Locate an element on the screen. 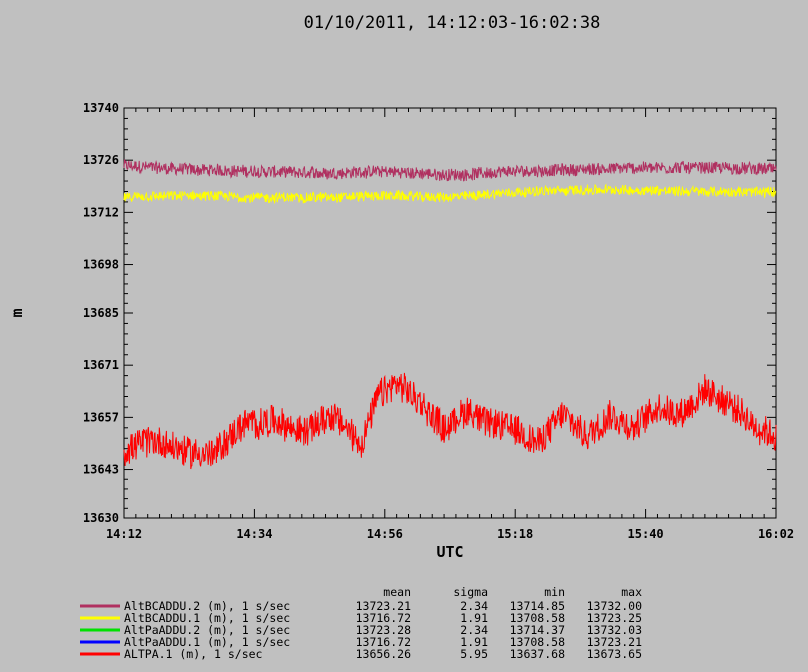  x-tick-label: 14:34 is located at coordinates (254, 534).